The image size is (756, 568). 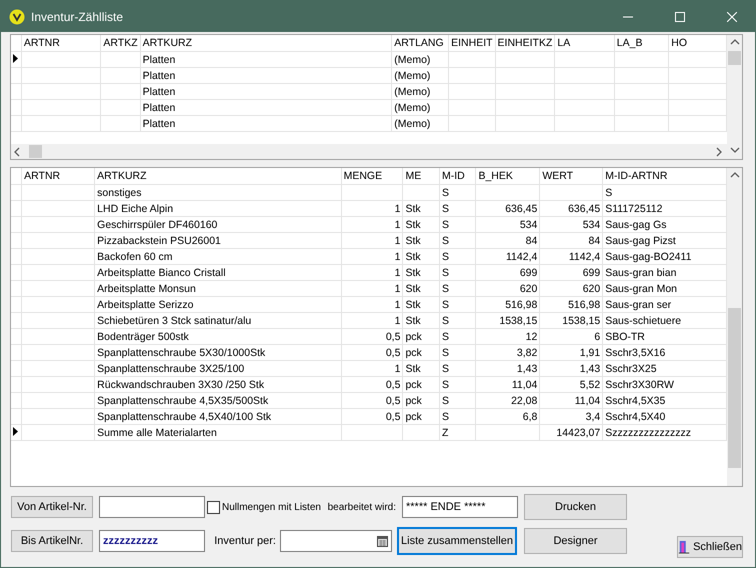 I want to click on table-cell: Rückwandschrauben 3X30 /250 Stk, so click(x=218, y=384).